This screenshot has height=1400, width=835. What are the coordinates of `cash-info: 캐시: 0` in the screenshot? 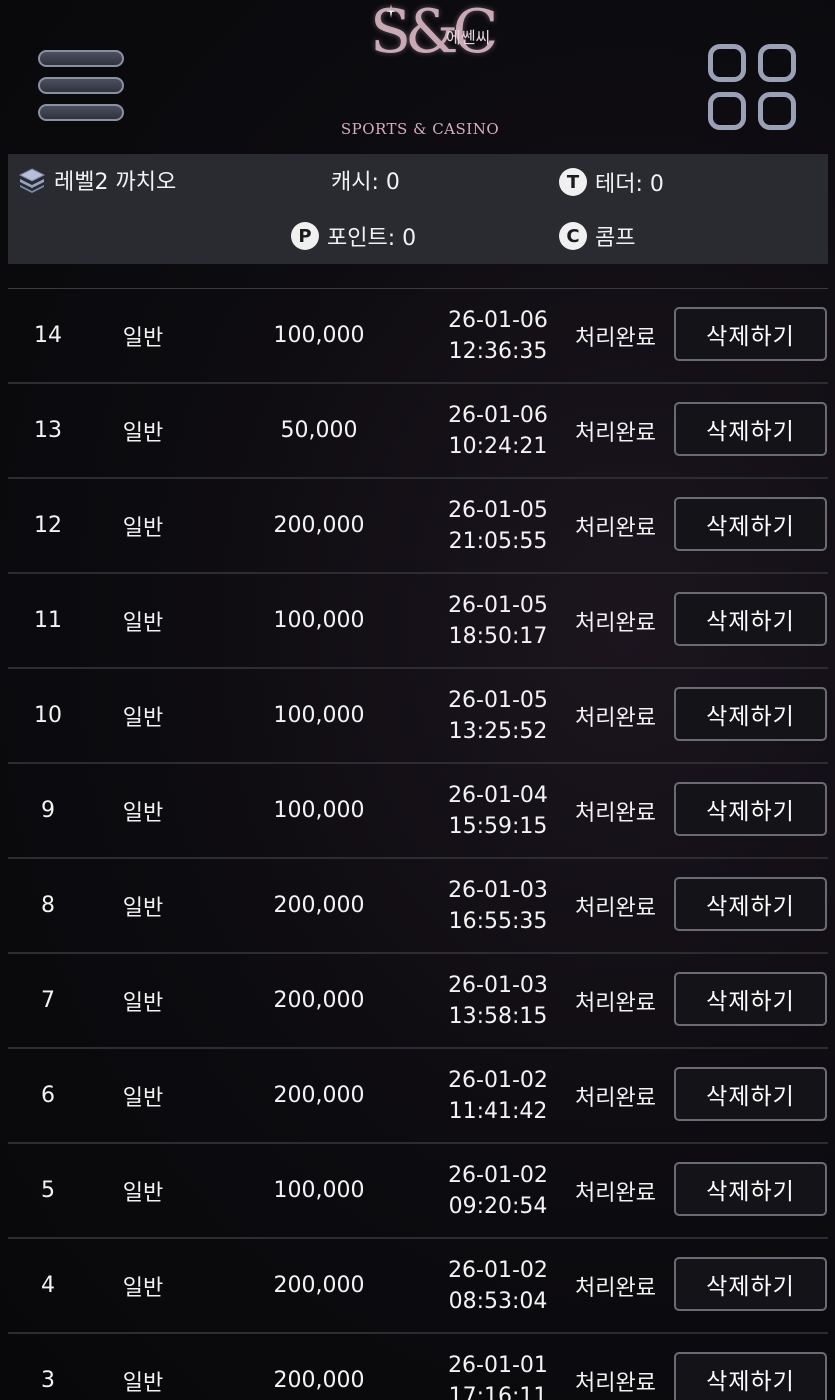 It's located at (365, 180).